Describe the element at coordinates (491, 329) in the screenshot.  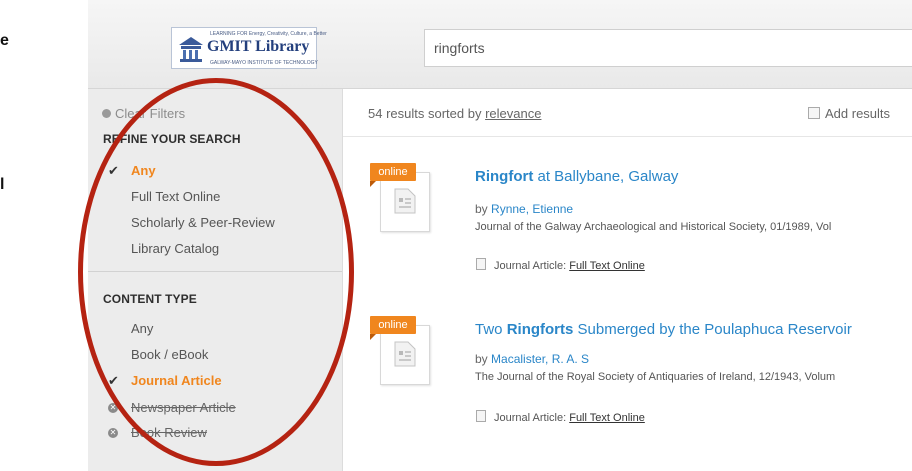
I see `title-prefix: Two` at that location.